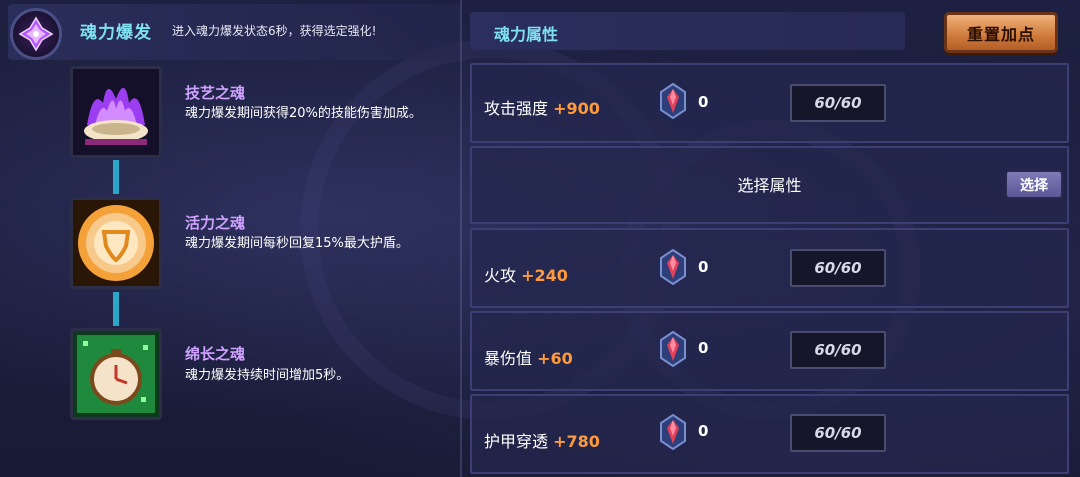 Image resolution: width=1080 pixels, height=477 pixels. I want to click on soul-burst-description: 进入魂力爆发状态6秒，获得选定强化!, so click(274, 31).